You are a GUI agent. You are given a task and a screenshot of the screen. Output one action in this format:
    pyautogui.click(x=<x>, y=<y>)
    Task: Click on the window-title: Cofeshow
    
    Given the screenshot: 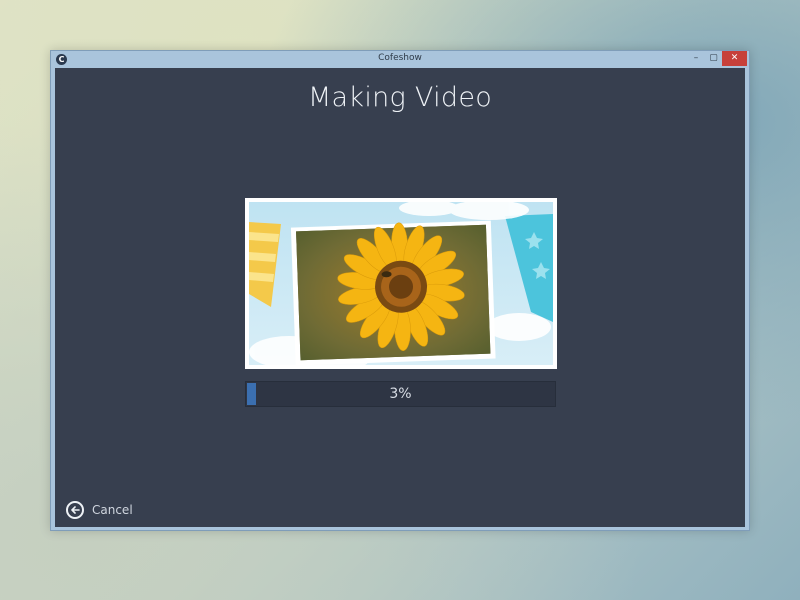 What is the action you would take?
    pyautogui.click(x=400, y=58)
    